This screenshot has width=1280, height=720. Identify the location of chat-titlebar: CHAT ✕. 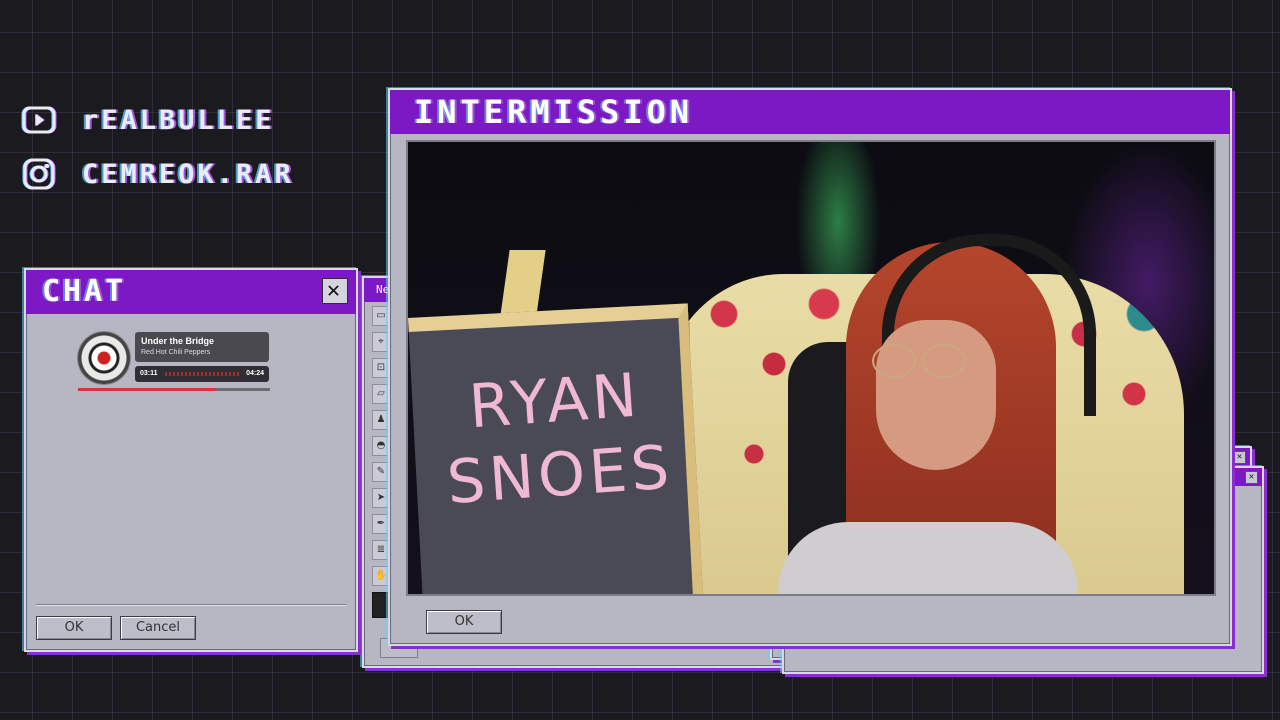
(191, 292).